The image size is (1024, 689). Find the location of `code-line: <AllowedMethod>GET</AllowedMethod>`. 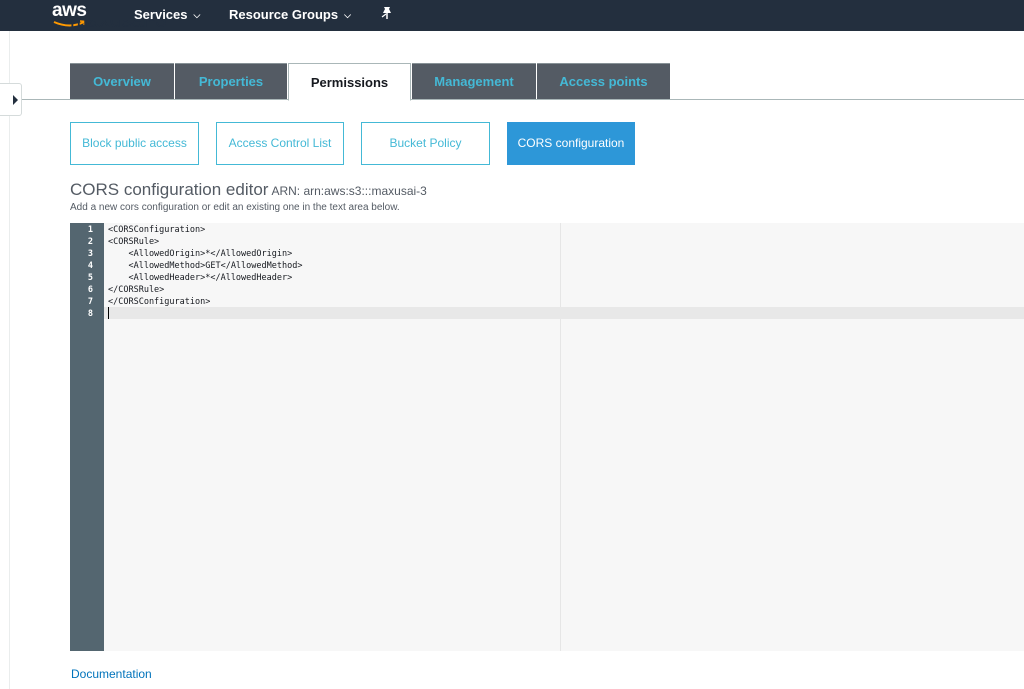

code-line: <AllowedMethod>GET</AllowedMethod> is located at coordinates (205, 266).